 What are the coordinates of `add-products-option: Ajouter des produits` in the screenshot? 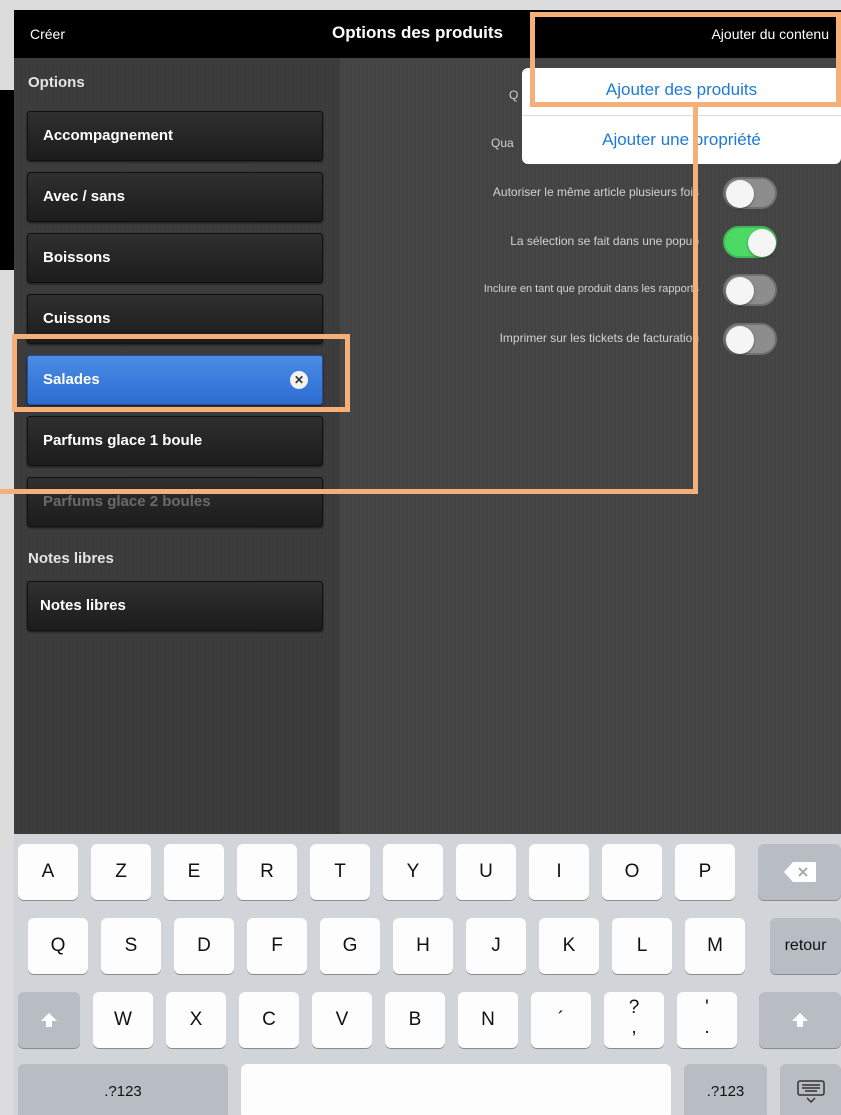 It's located at (681, 90).